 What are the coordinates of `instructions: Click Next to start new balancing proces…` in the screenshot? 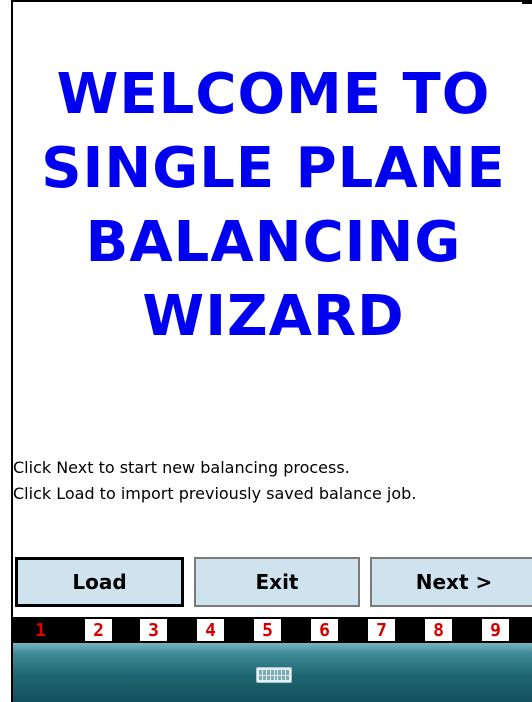 It's located at (272, 481).